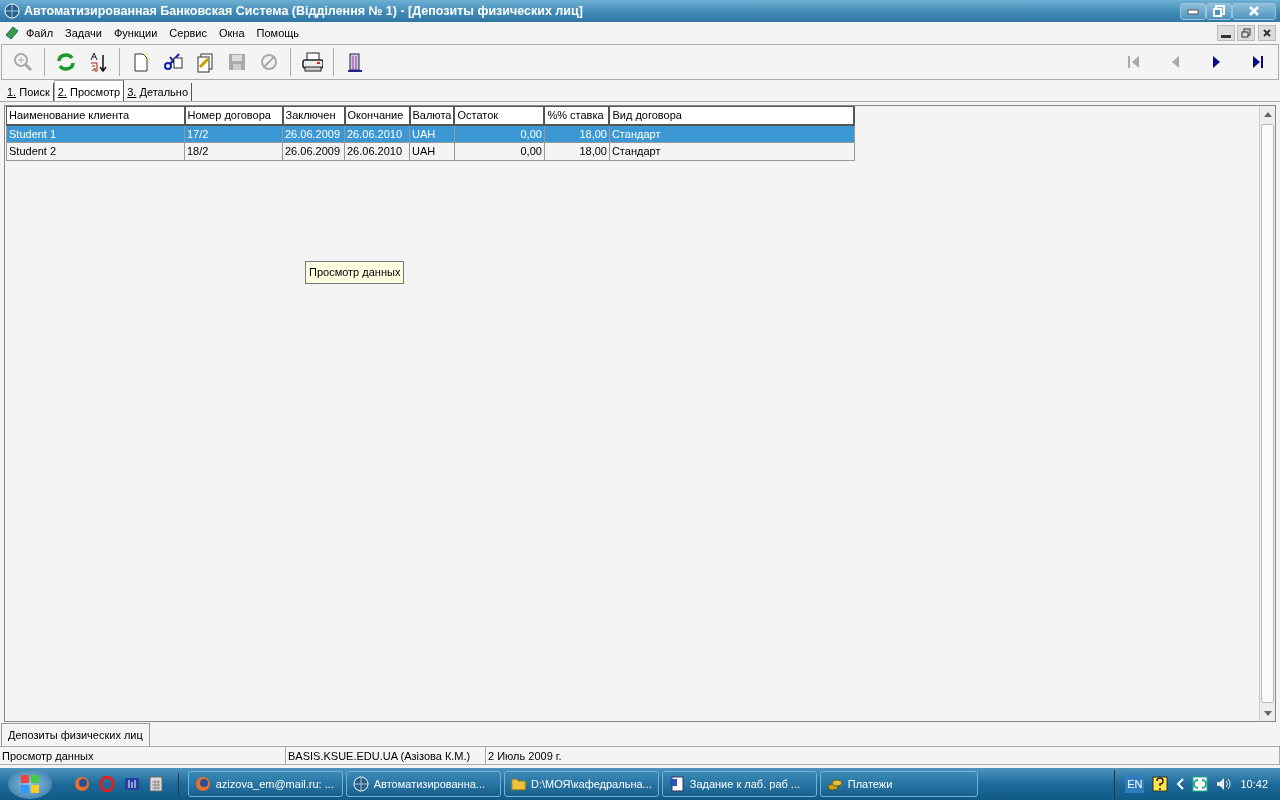 This screenshot has width=1280, height=800. Describe the element at coordinates (1200, 784) in the screenshot. I see `network-icon` at that location.